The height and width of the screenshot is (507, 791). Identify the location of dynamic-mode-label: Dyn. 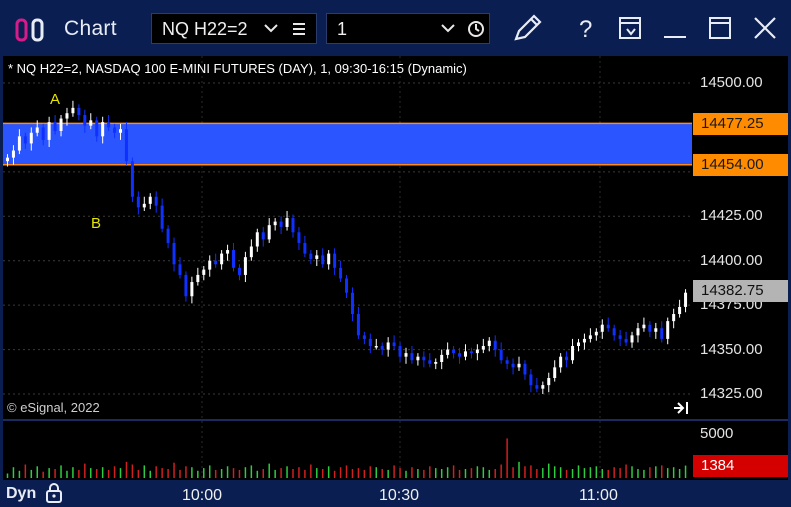
(21, 494).